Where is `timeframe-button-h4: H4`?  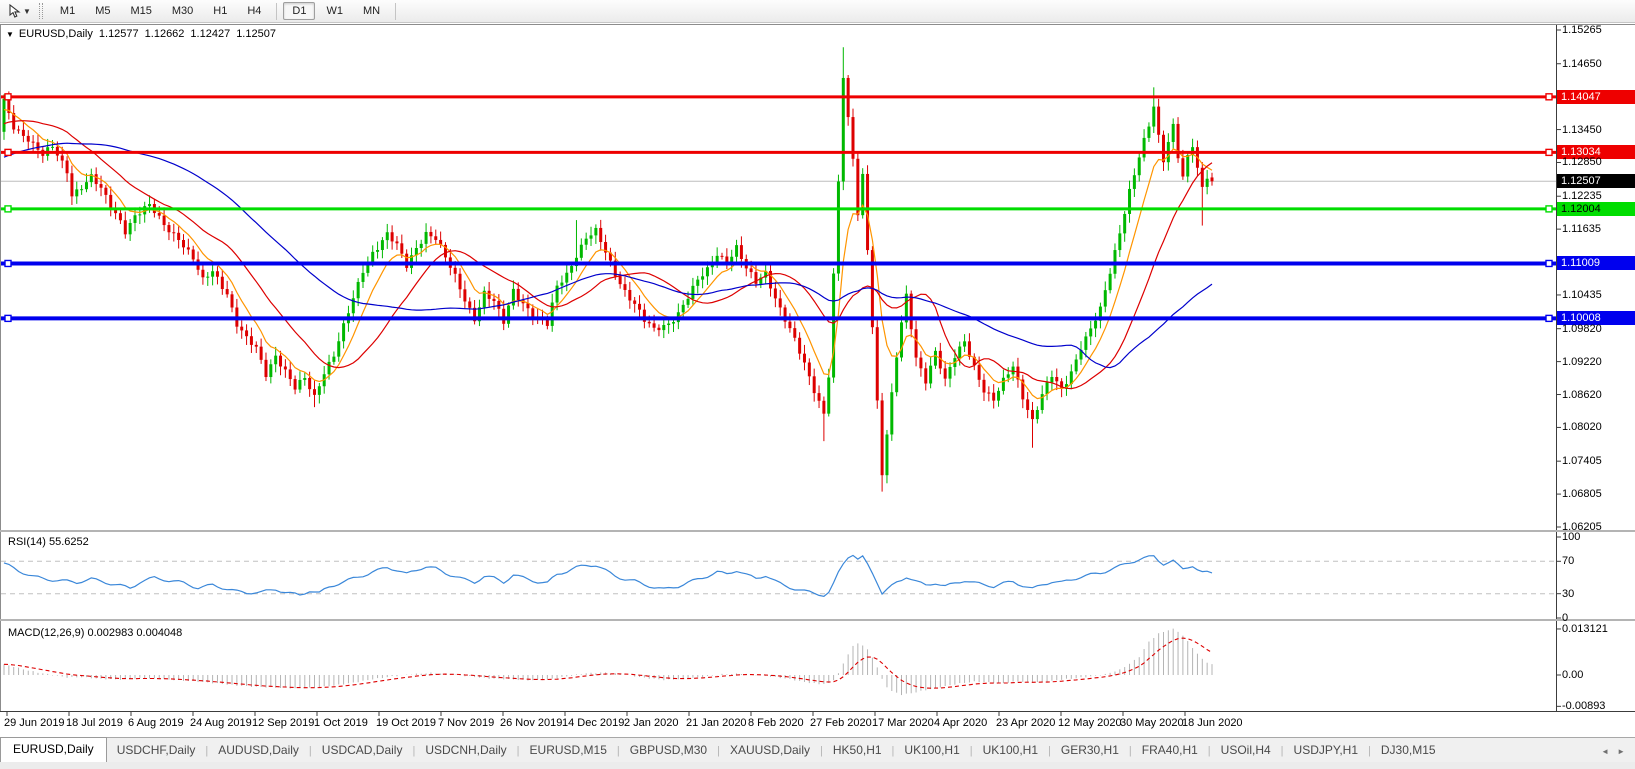 timeframe-button-h4: H4 is located at coordinates (254, 11).